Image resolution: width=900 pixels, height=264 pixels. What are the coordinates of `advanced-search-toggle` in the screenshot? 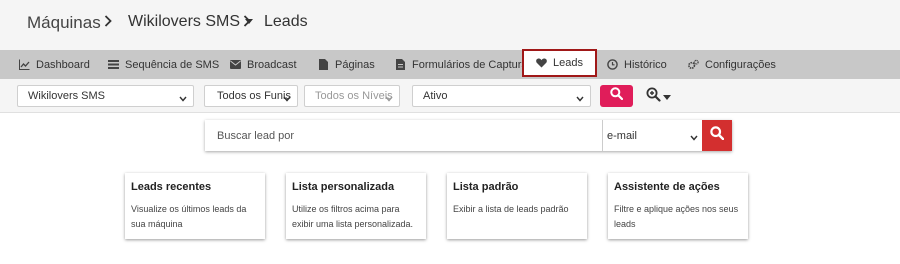 It's located at (658, 97).